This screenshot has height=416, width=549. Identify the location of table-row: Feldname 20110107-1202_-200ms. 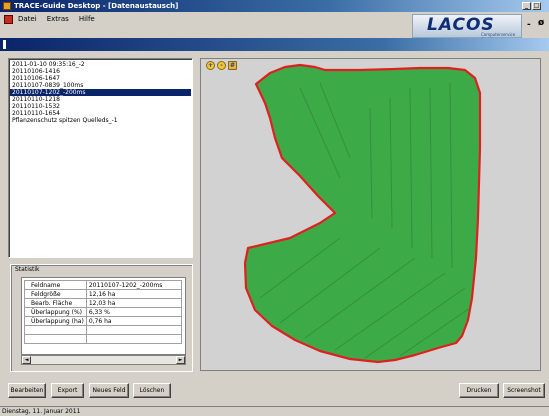
(103, 285).